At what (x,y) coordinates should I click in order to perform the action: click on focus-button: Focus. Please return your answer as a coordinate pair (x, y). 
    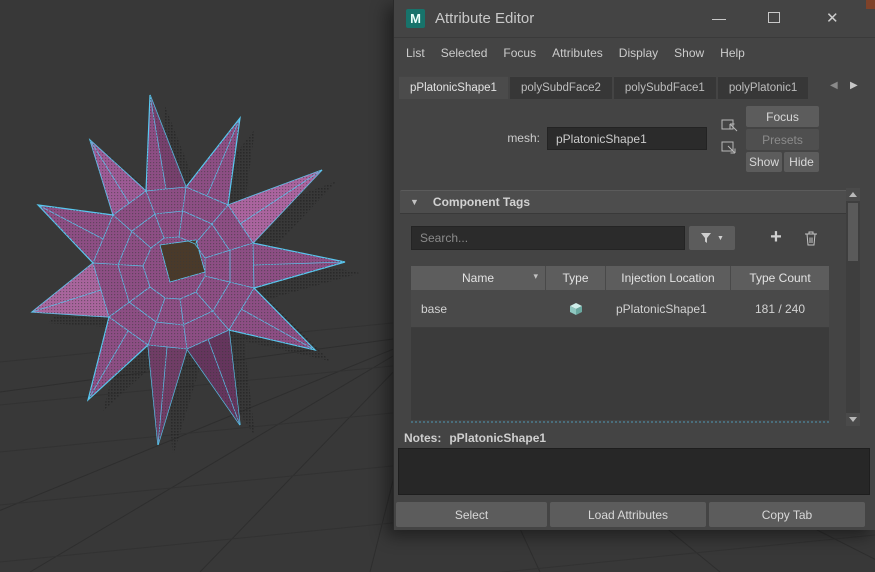
    Looking at the image, I should click on (782, 116).